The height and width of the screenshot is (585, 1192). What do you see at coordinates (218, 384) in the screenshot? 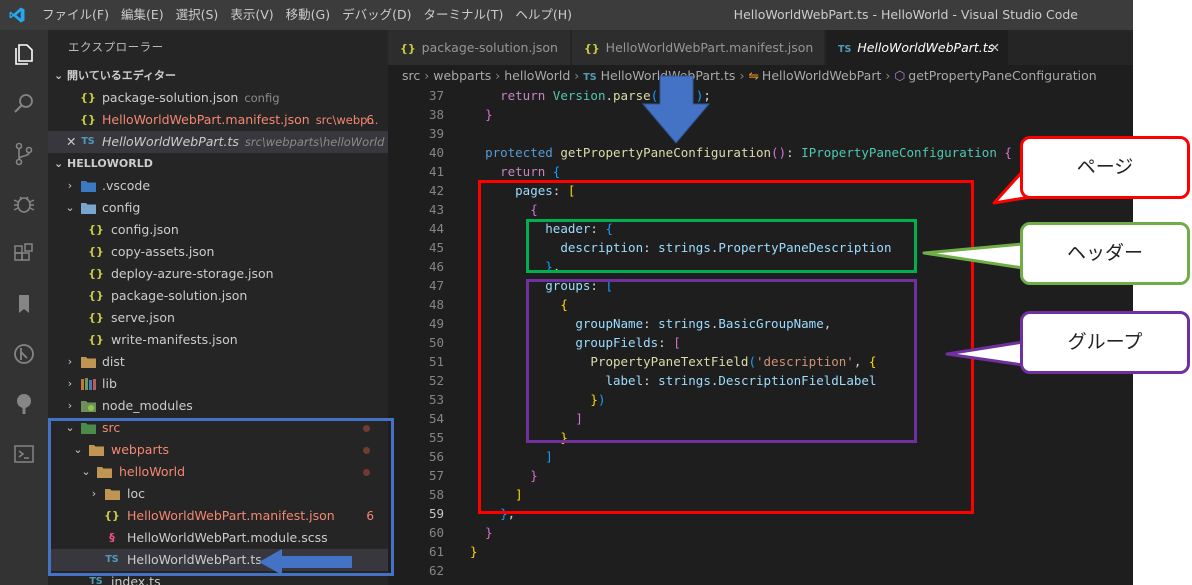
I see `tree-folder-lib: › lib` at bounding box center [218, 384].